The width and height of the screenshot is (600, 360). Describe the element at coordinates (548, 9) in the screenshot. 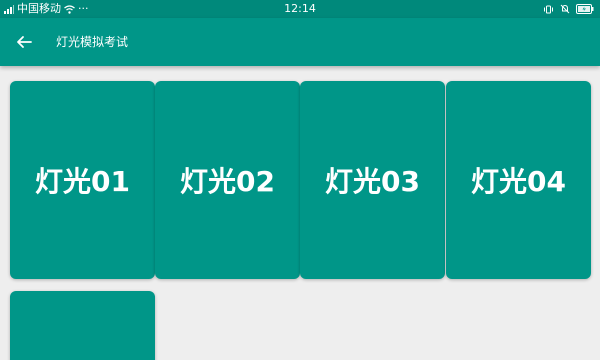

I see `vibrate-icon` at that location.